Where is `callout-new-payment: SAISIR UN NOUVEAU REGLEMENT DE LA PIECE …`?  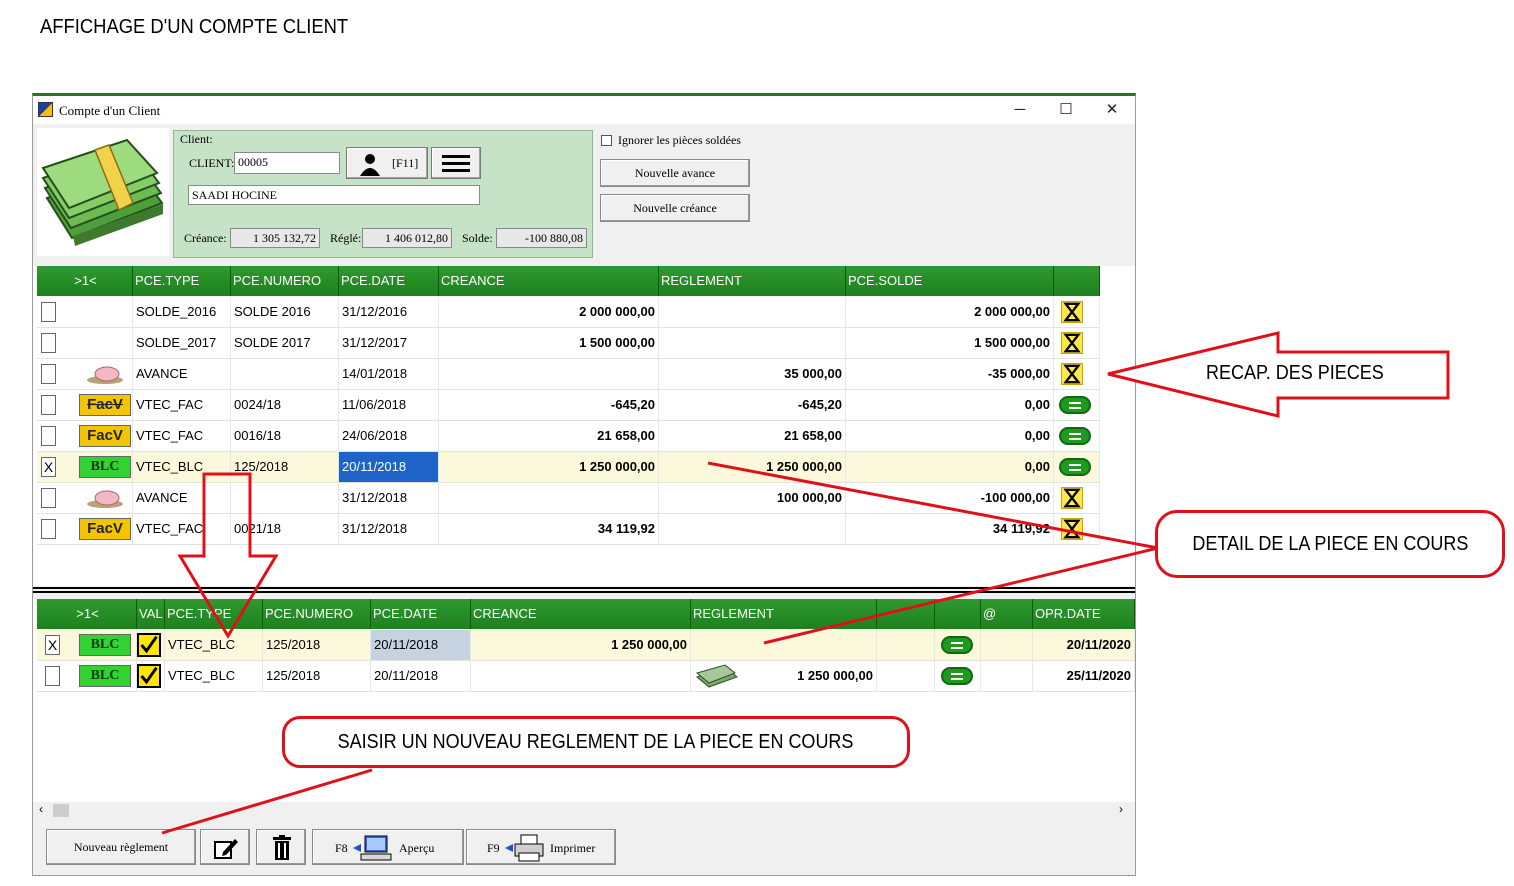
callout-new-payment: SAISIR UN NOUVEAU REGLEMENT DE LA PIECE … is located at coordinates (596, 742).